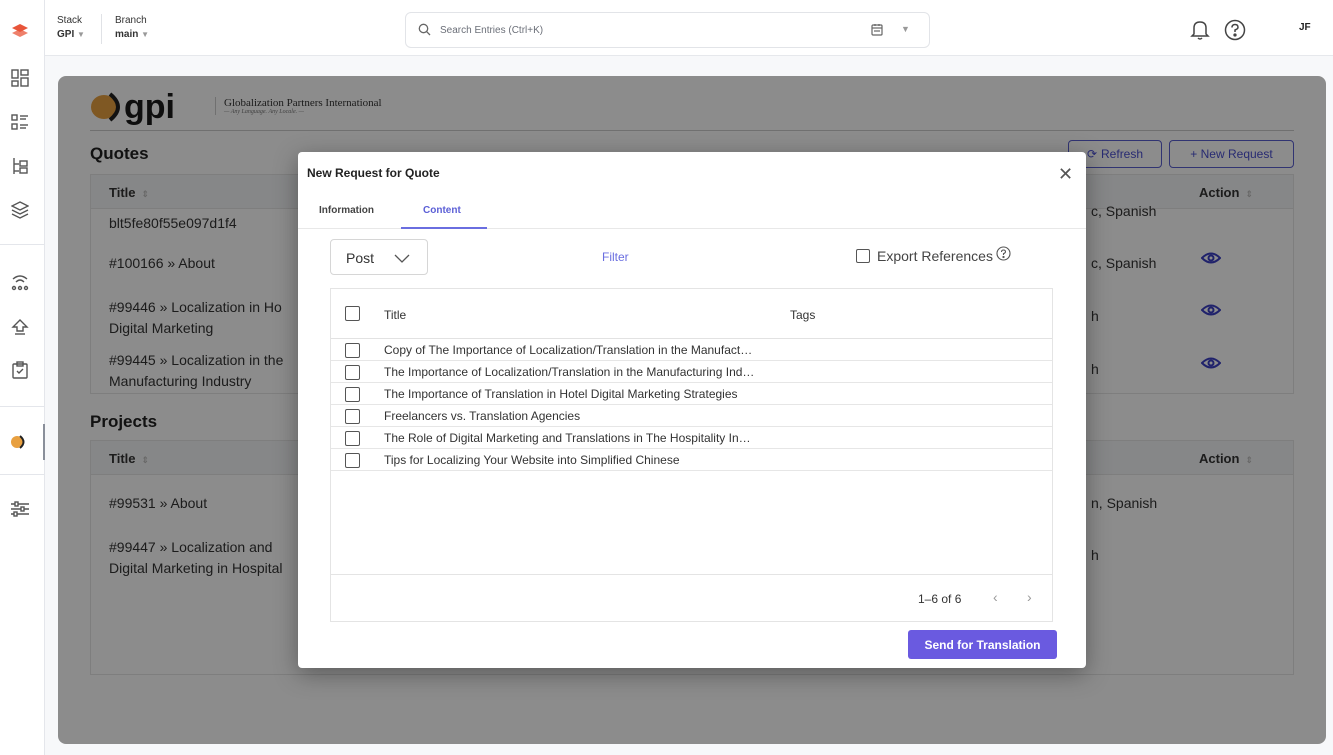 The height and width of the screenshot is (755, 1333). Describe the element at coordinates (395, 315) in the screenshot. I see `list-col-title: Title` at that location.